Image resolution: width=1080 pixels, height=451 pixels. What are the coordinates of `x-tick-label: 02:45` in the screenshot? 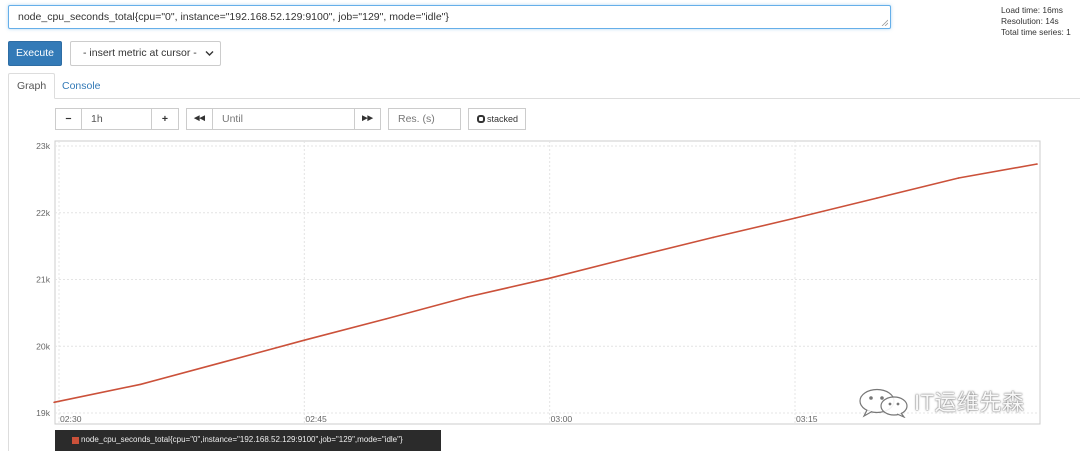 It's located at (316, 419).